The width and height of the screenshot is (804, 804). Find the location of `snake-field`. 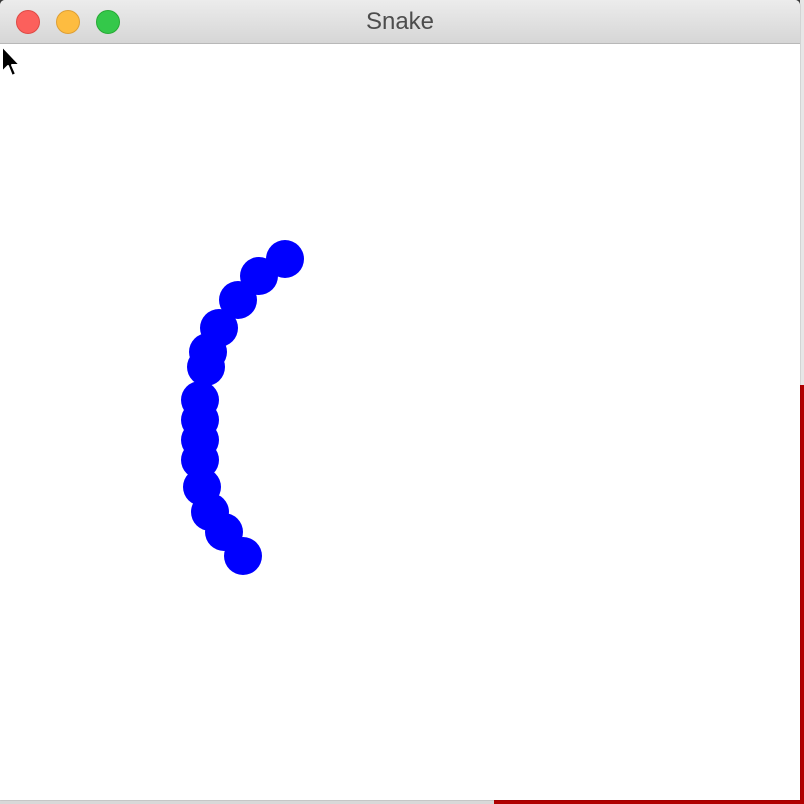

snake-field is located at coordinates (242, 407).